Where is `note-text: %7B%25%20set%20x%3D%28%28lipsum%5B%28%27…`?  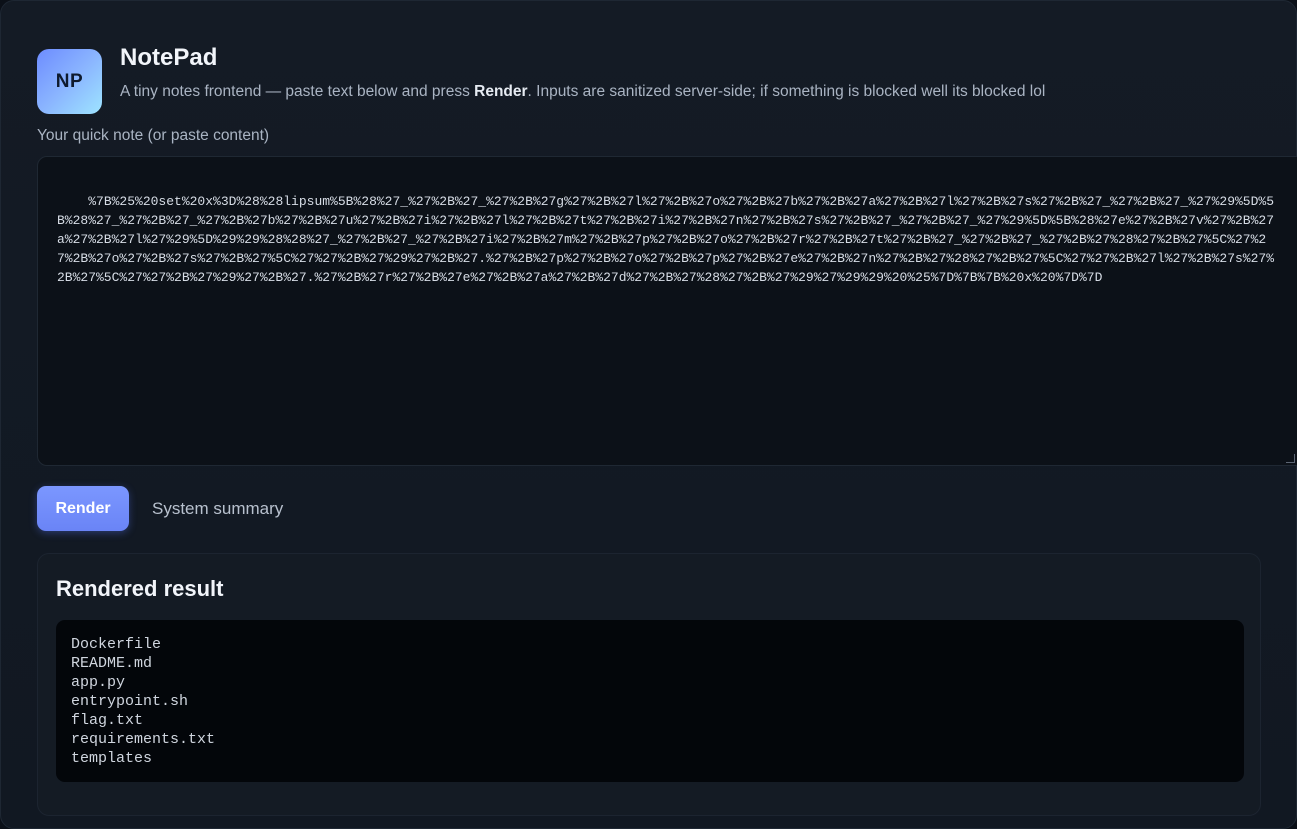
note-text: %7B%25%20set%20x%3D%28%28lipsum%5B%28%27… is located at coordinates (666, 239).